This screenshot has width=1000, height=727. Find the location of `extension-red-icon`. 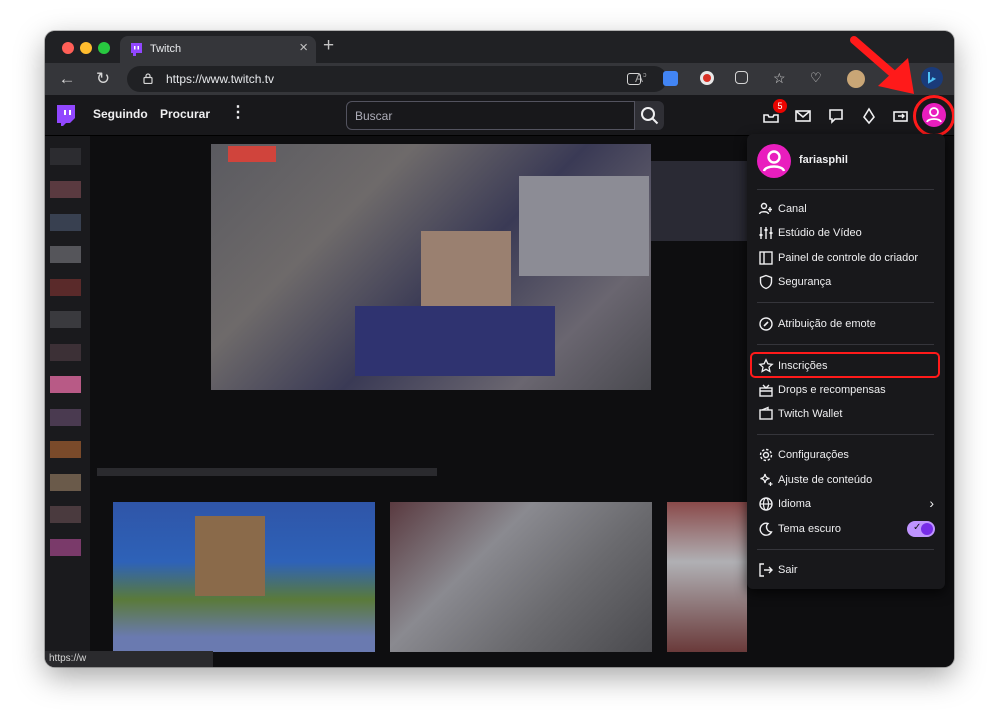

extension-red-icon is located at coordinates (707, 78).